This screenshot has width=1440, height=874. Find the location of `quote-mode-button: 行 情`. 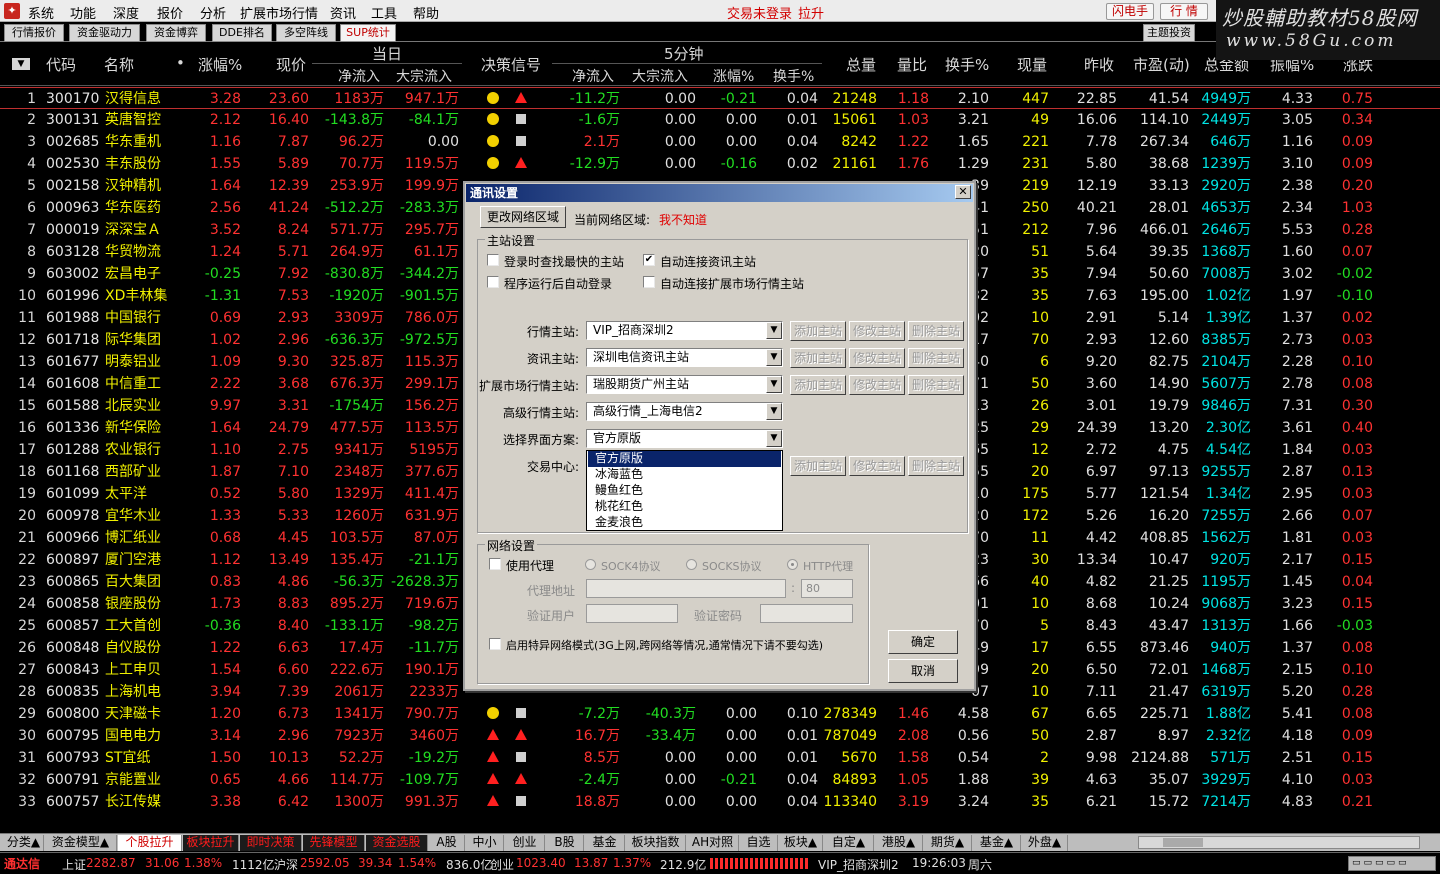

quote-mode-button: 行 情 is located at coordinates (1184, 11).